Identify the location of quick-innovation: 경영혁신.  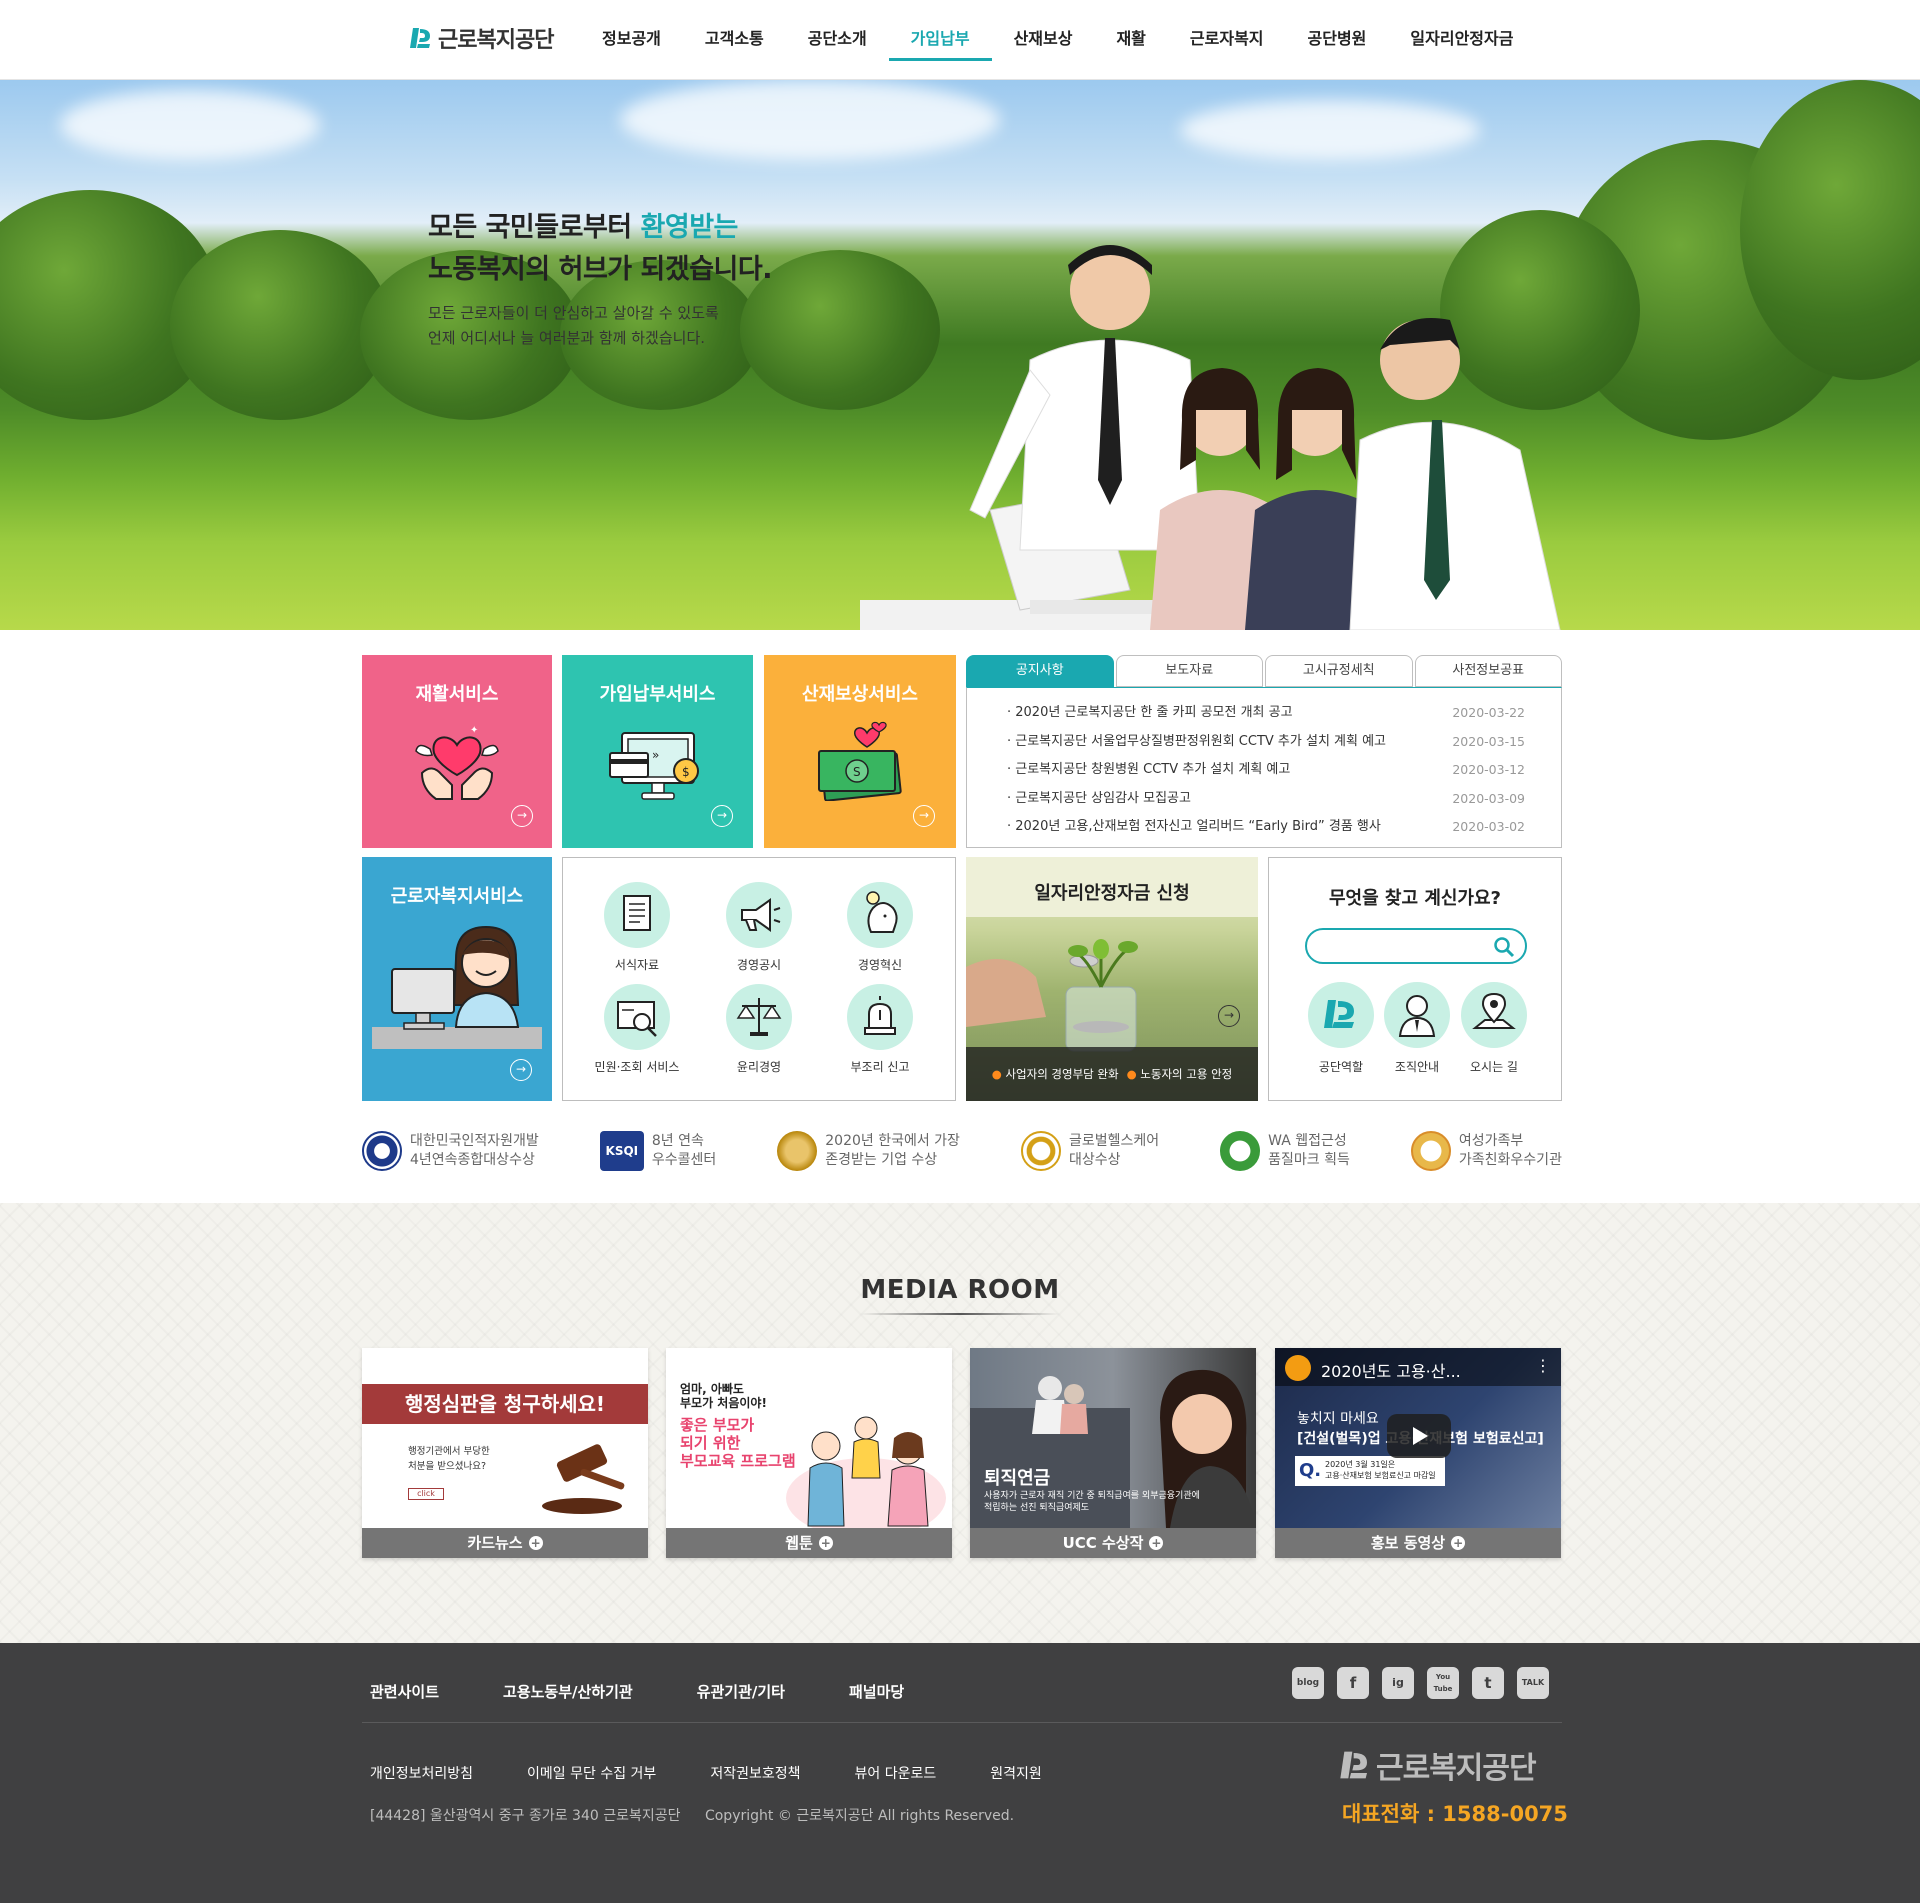
(880, 927).